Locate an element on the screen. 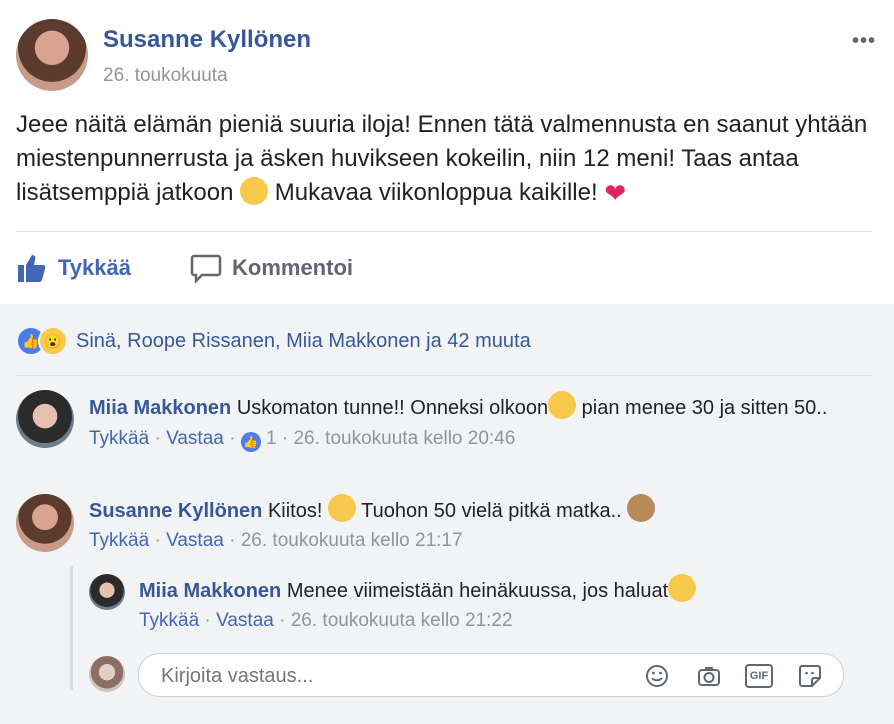 The width and height of the screenshot is (894, 724). thread-line is located at coordinates (71, 628).